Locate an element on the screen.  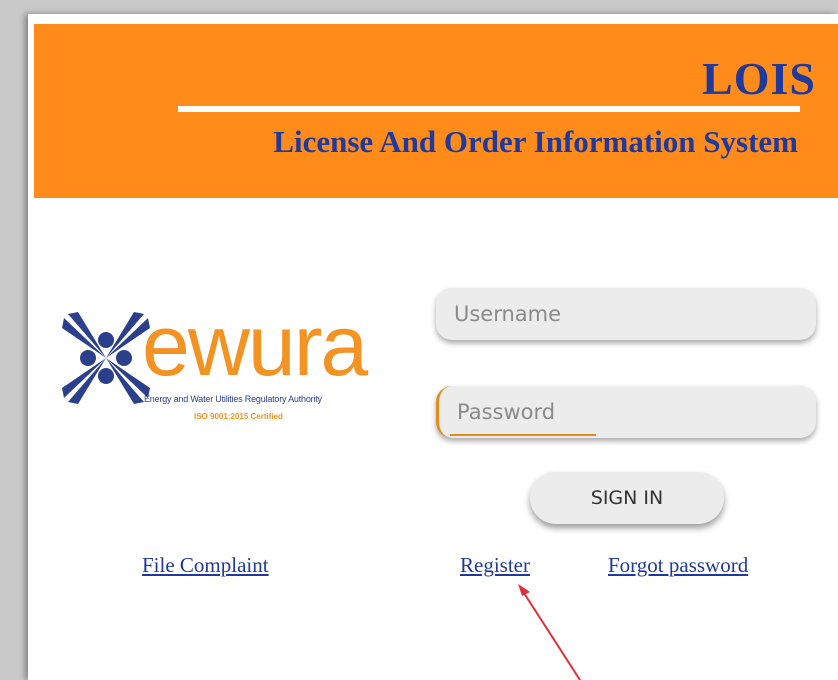
sign-in-button: SIGN IN is located at coordinates (627, 498).